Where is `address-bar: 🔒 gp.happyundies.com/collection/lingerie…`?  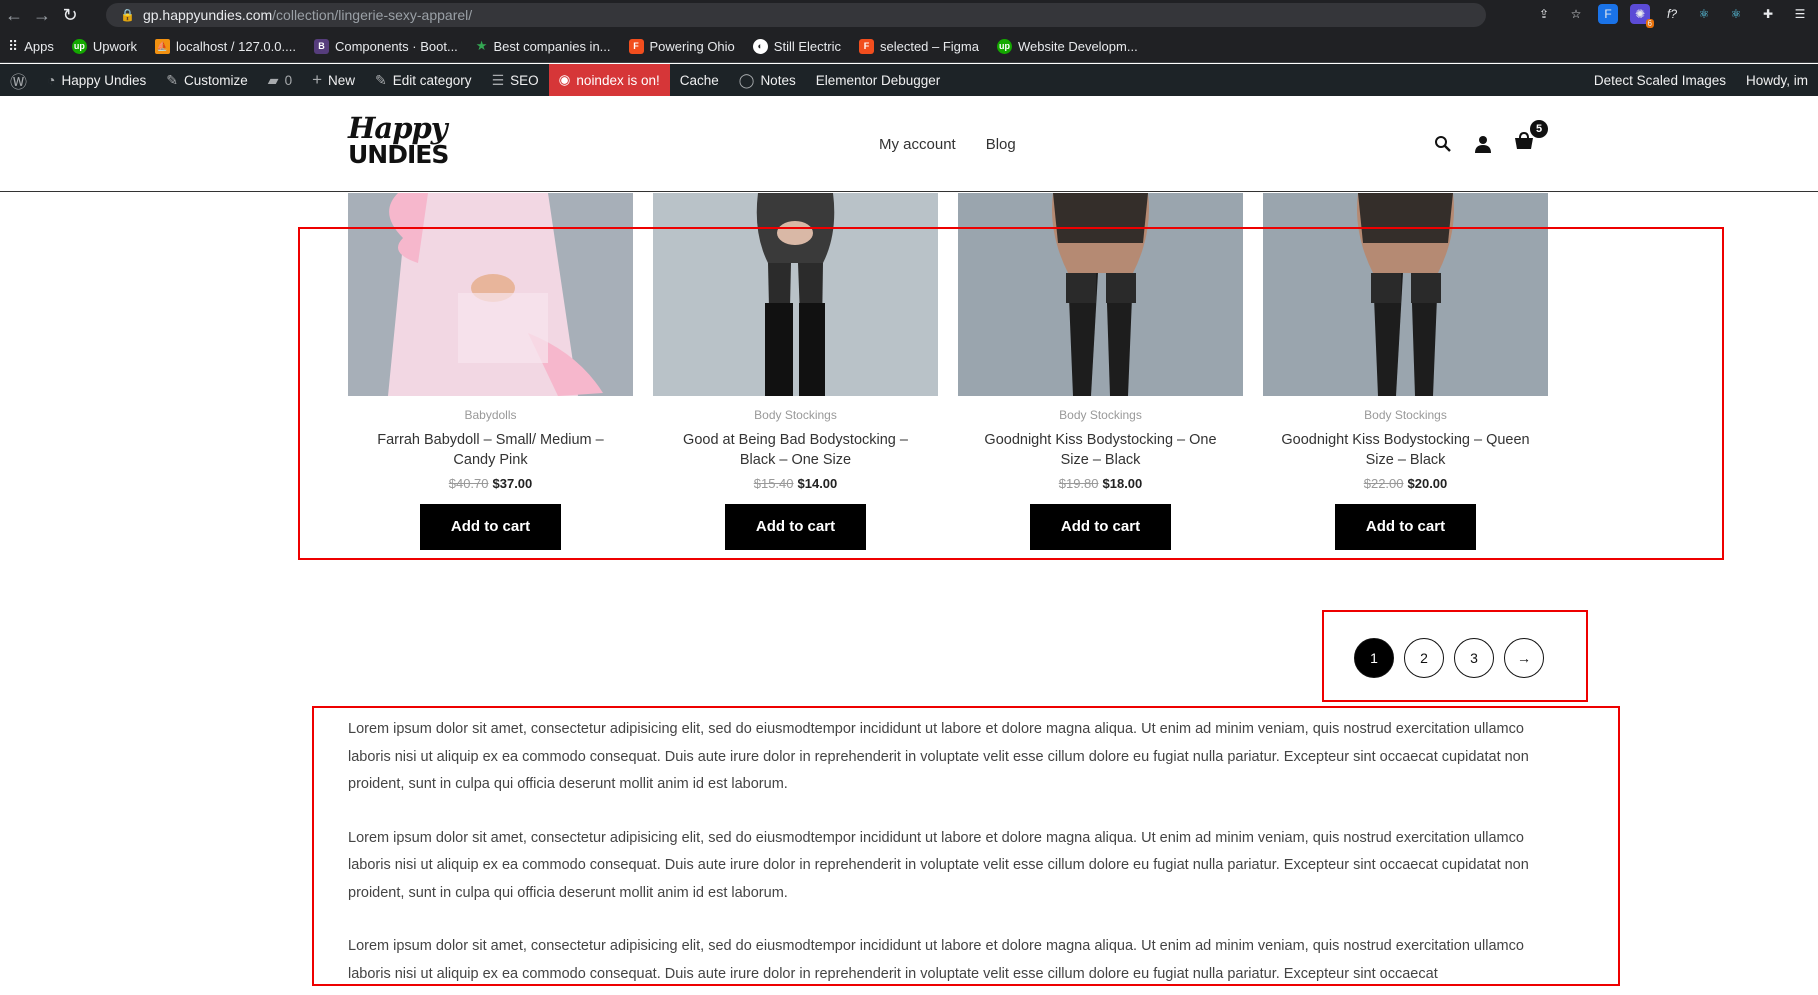
address-bar: 🔒 gp.happyundies.com/collection/lingerie… is located at coordinates (796, 15).